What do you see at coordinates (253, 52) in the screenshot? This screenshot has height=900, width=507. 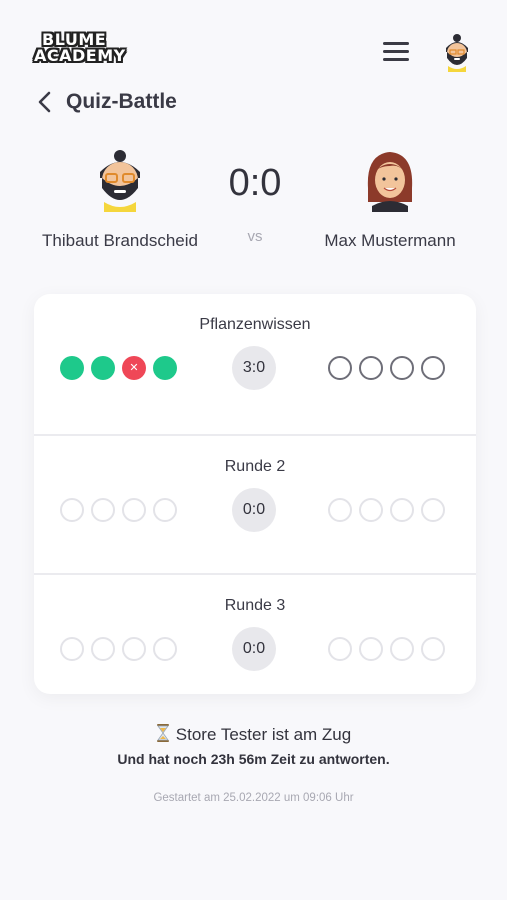 I see `app-header: BLUME ACADEMY` at bounding box center [253, 52].